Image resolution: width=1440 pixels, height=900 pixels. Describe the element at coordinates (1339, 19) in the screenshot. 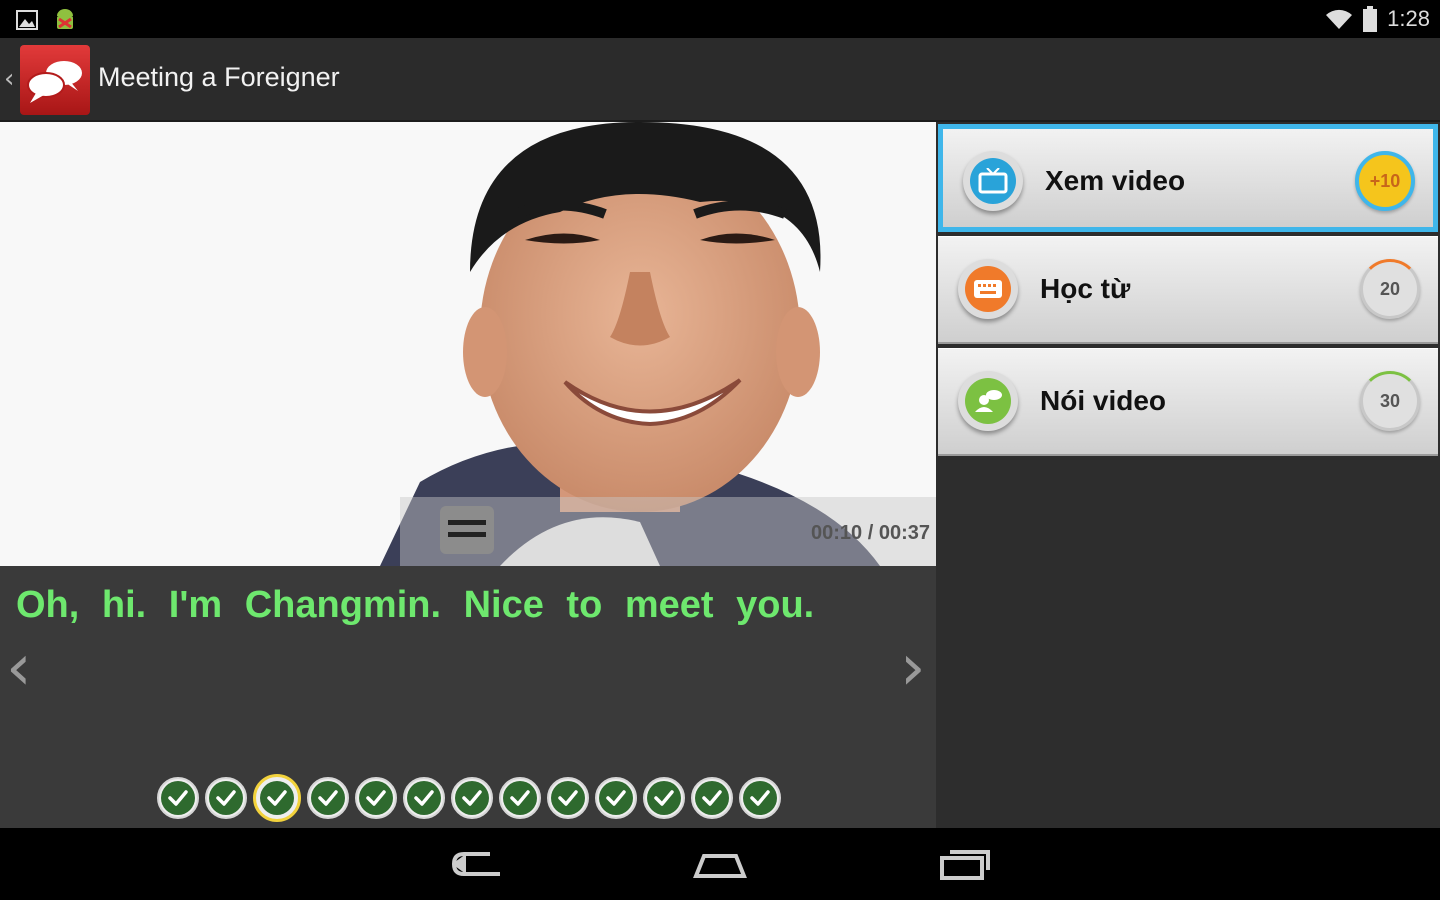

I see `wifi-icon` at that location.